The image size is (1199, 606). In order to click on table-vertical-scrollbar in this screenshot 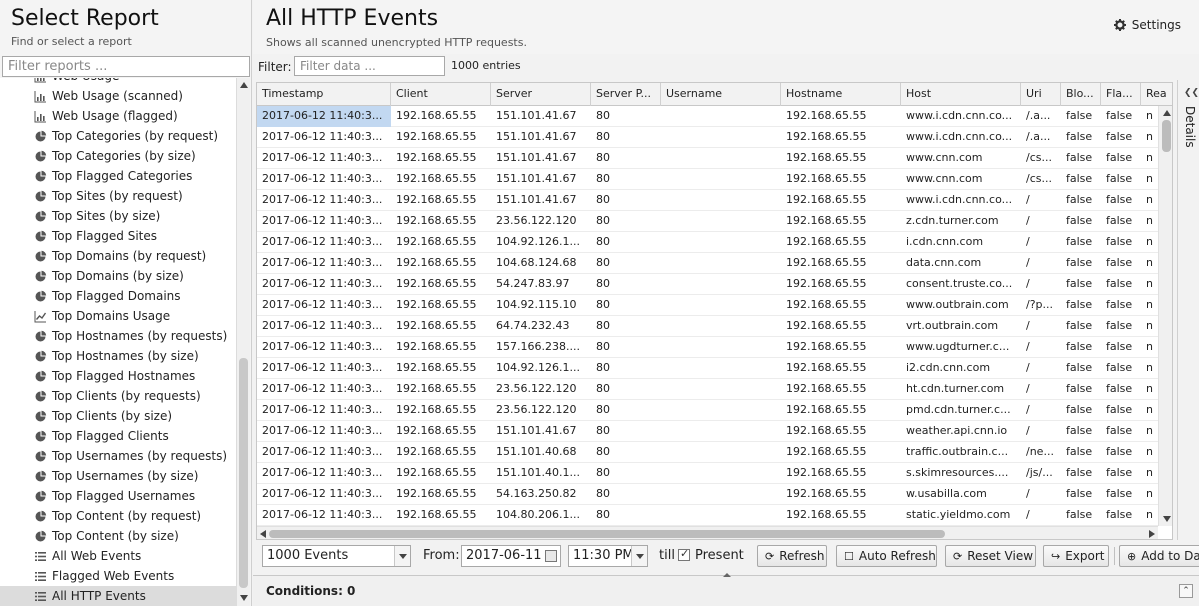, I will do `click(1165, 316)`.